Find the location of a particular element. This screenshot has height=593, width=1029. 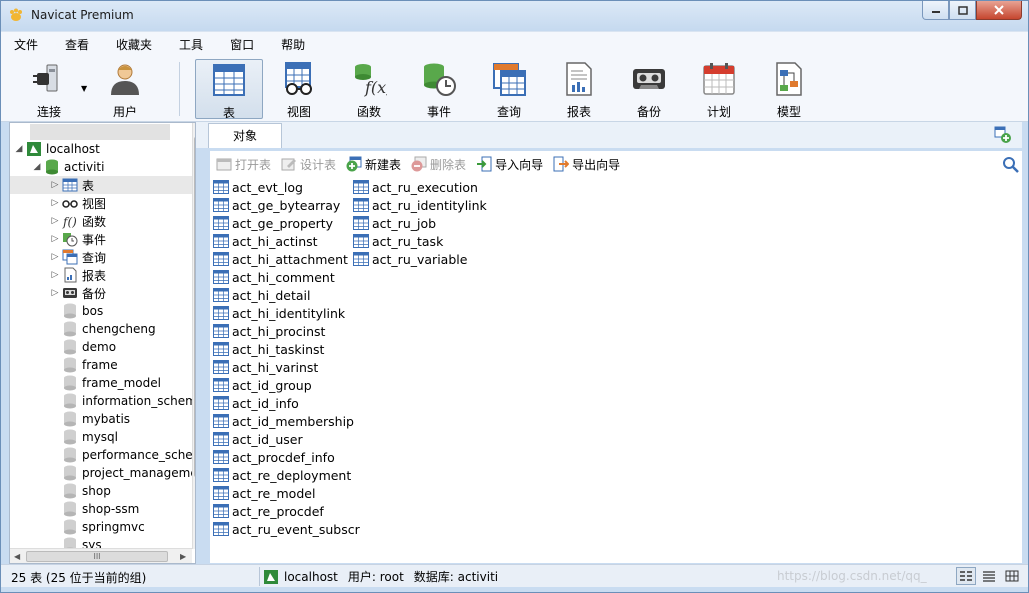

tree-vertical-scrollbar: ▲ ▼ is located at coordinates (193, 336).